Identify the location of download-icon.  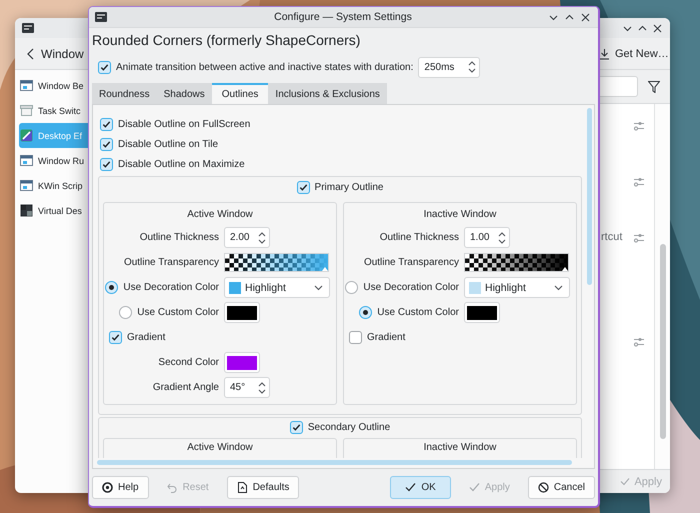
(604, 54).